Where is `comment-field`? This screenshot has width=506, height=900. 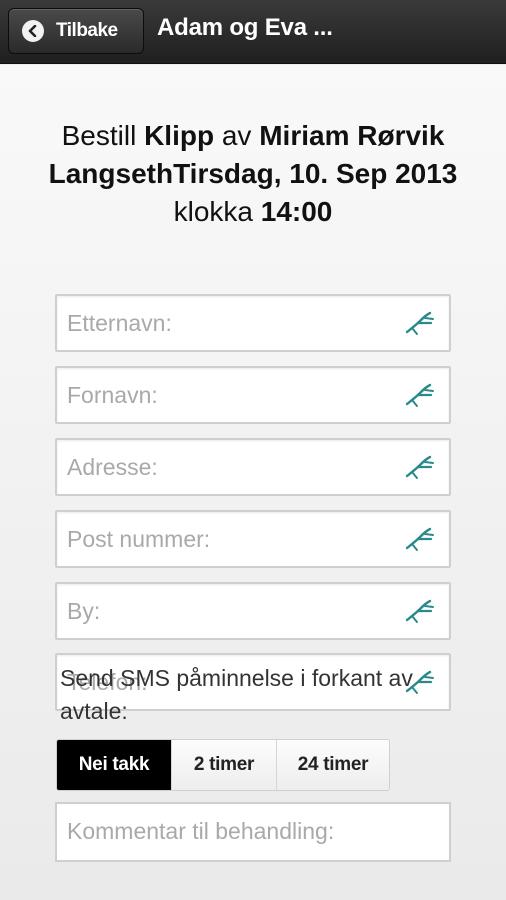
comment-field is located at coordinates (253, 832).